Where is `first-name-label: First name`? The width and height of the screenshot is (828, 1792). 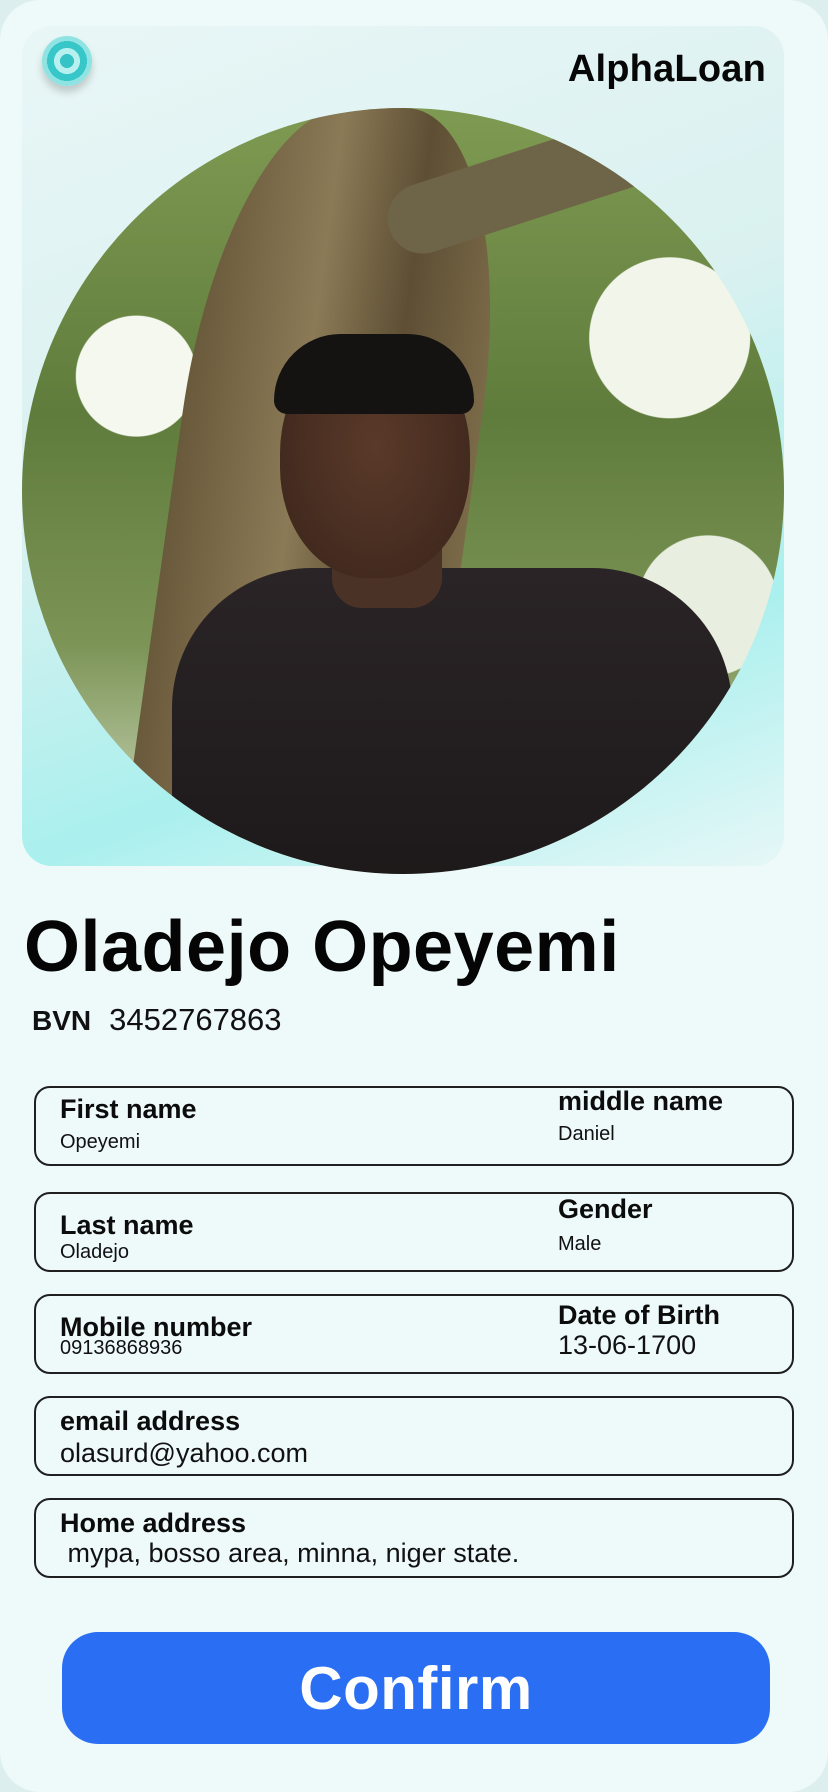
first-name-label: First name is located at coordinates (128, 1109).